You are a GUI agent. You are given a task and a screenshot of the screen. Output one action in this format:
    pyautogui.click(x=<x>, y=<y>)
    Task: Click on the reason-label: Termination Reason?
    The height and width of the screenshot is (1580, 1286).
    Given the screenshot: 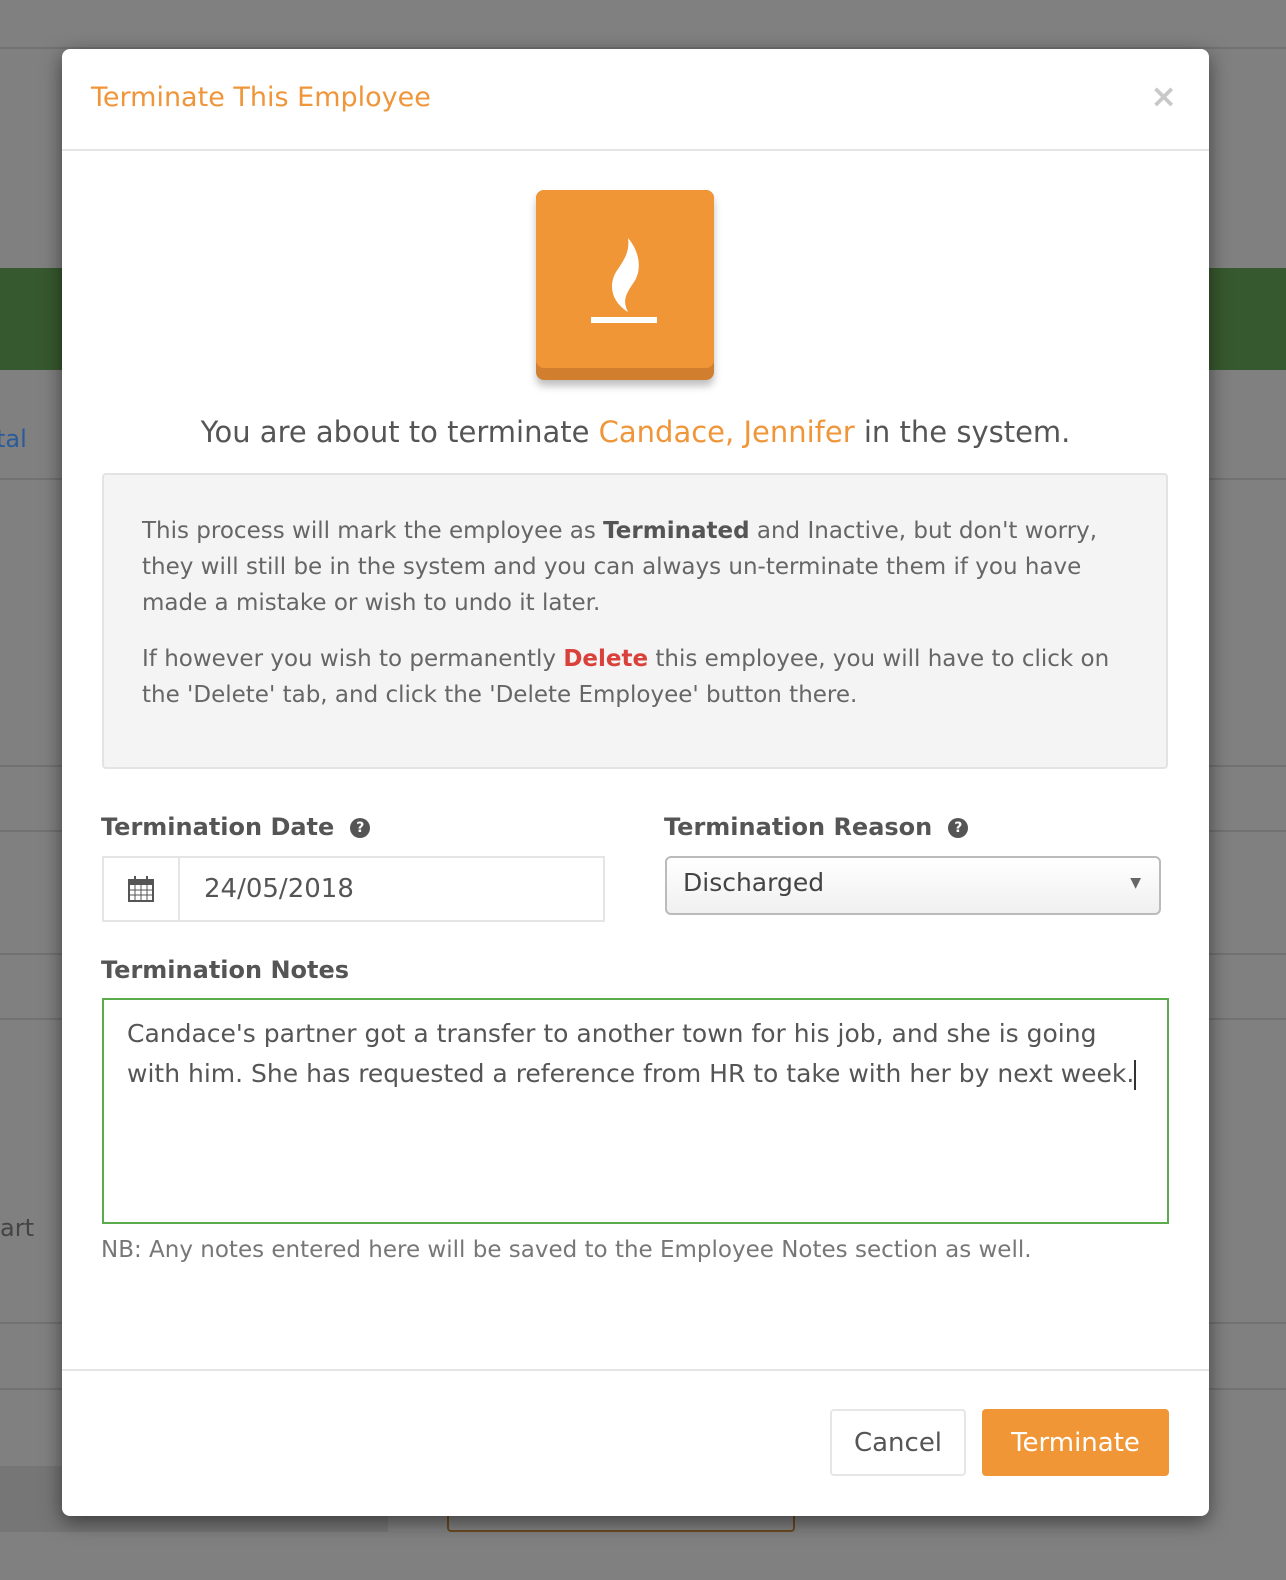 What is the action you would take?
    pyautogui.click(x=816, y=827)
    